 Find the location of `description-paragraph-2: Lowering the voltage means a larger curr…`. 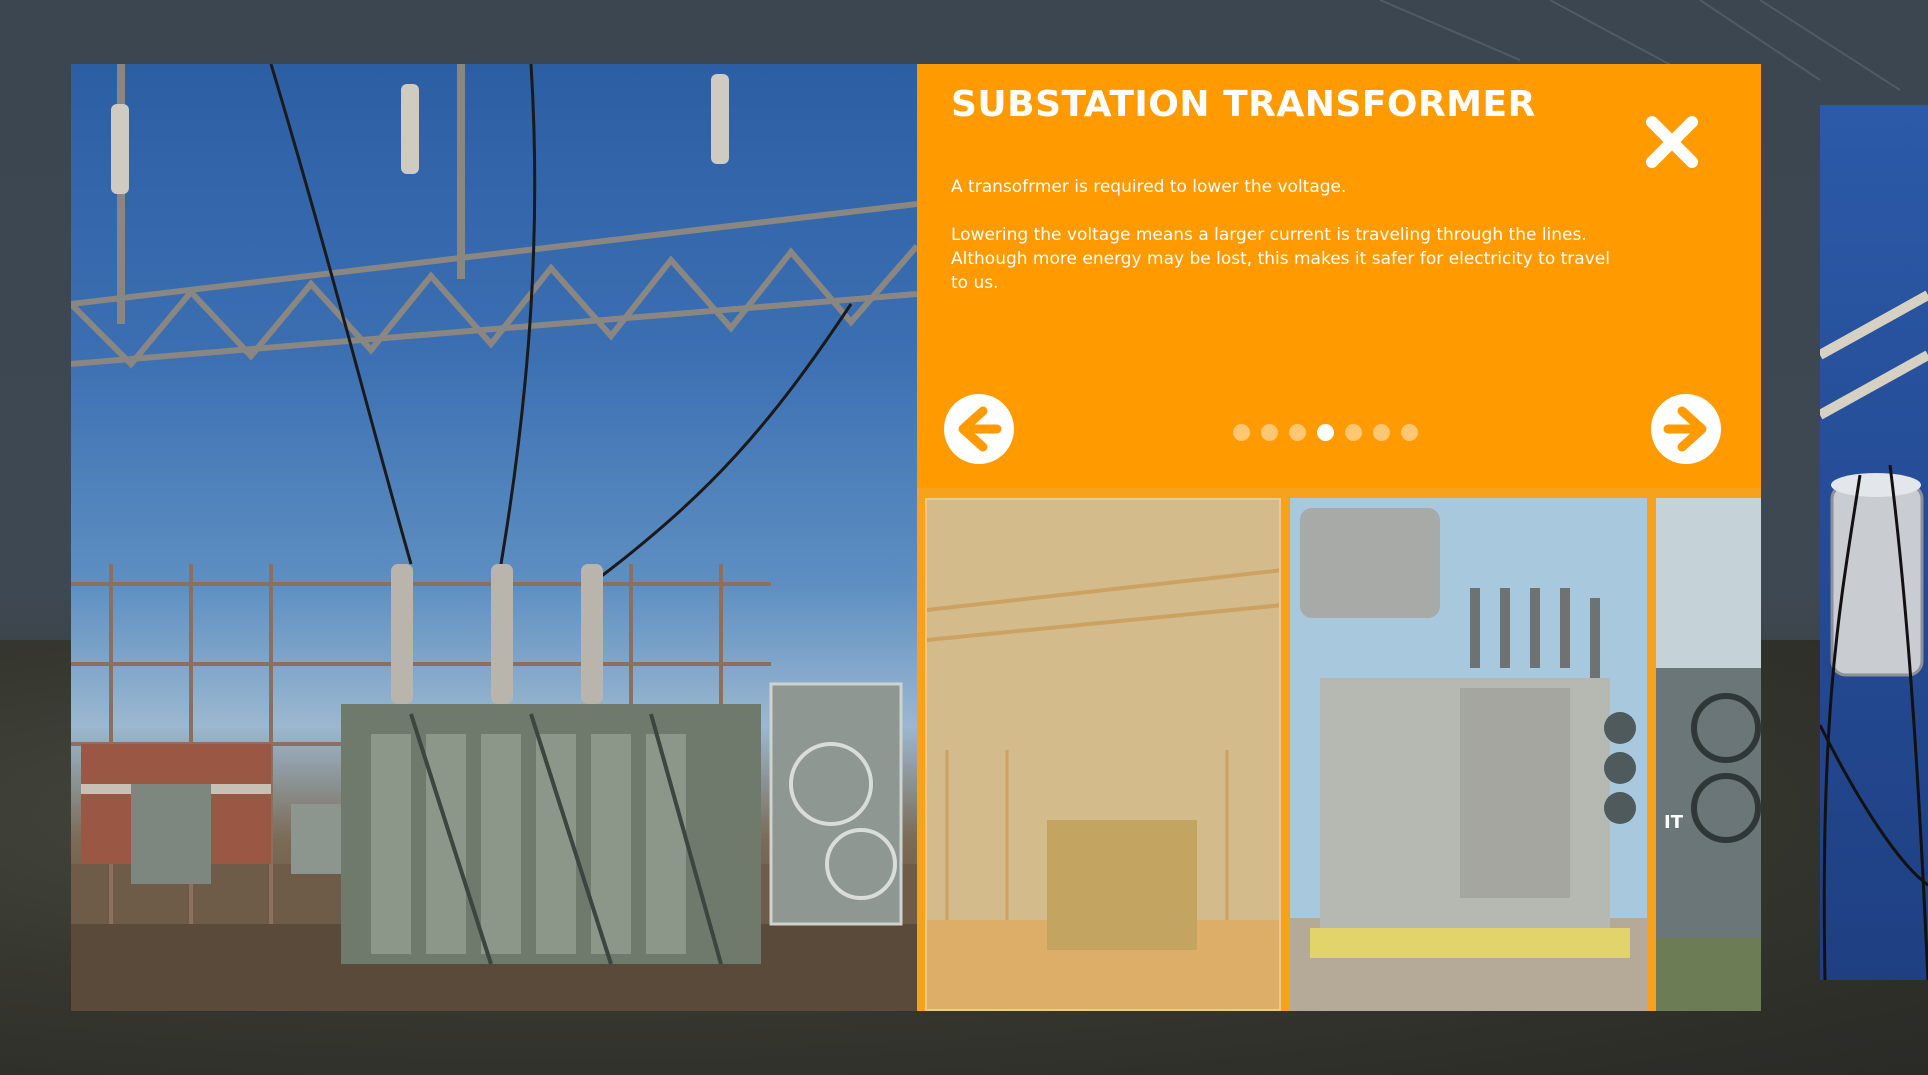

description-paragraph-2: Lowering the voltage means a larger curr… is located at coordinates (1280, 259).